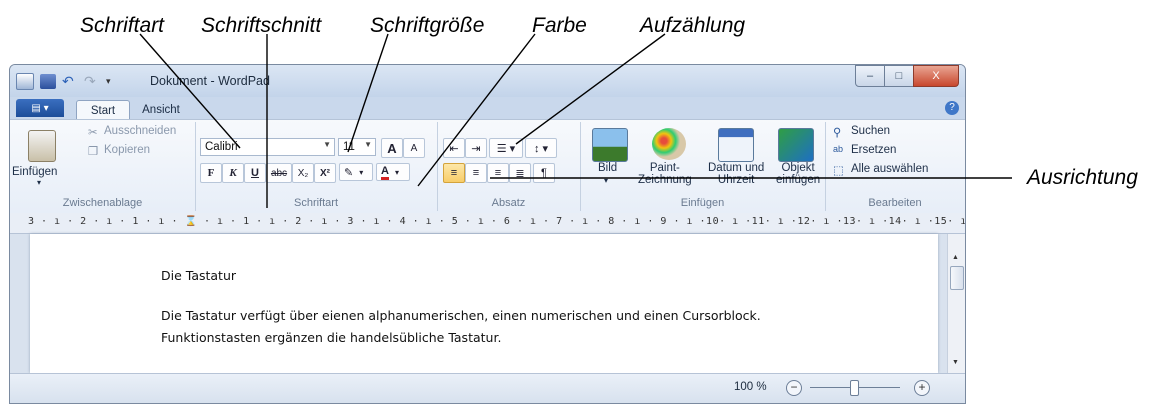  I want to click on leader-list, so click(590, 89).